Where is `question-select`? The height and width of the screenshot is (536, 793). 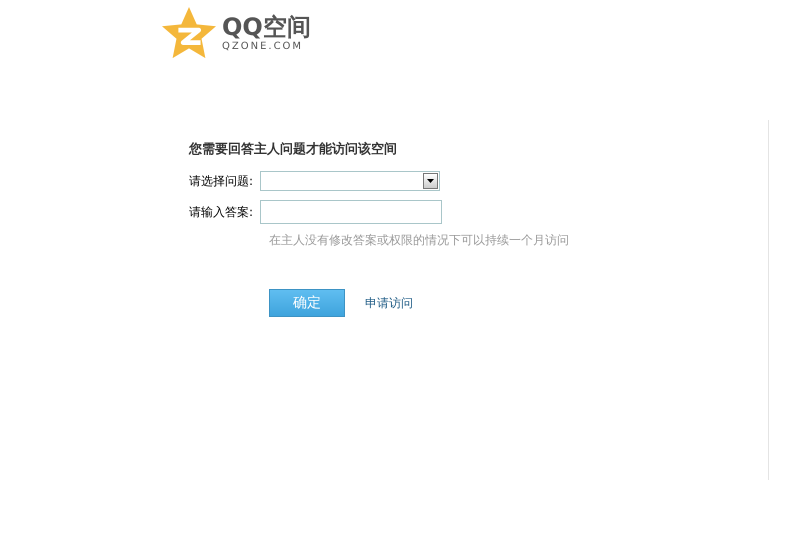
question-select is located at coordinates (350, 181).